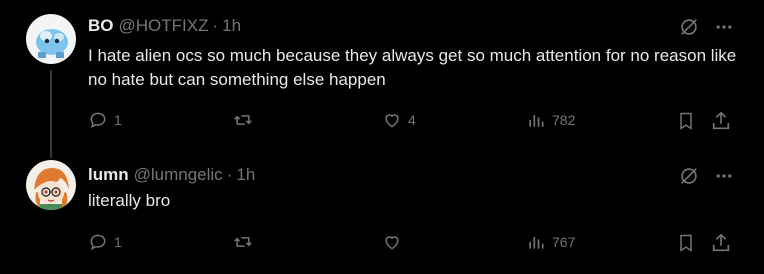  I want to click on post-text: literally bro, so click(129, 200).